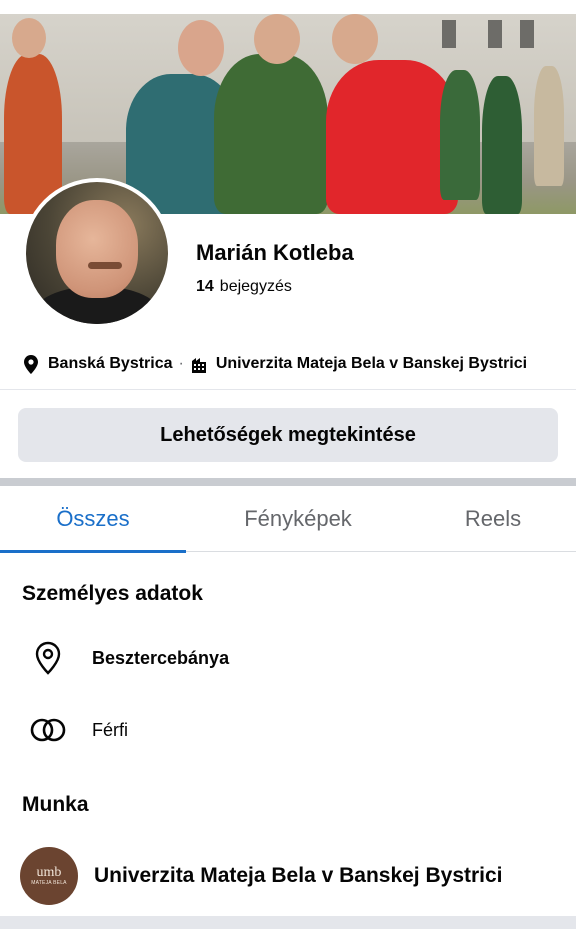 The width and height of the screenshot is (576, 929). Describe the element at coordinates (49, 883) in the screenshot. I see `logo-subtext: MATEJA BELA` at that location.